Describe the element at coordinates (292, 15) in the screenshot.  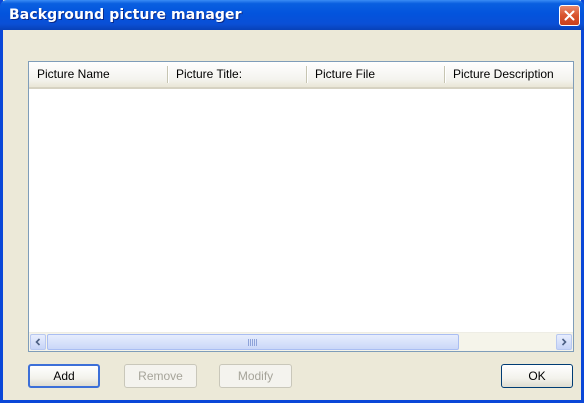
I see `title-bar: Background picture manager` at that location.